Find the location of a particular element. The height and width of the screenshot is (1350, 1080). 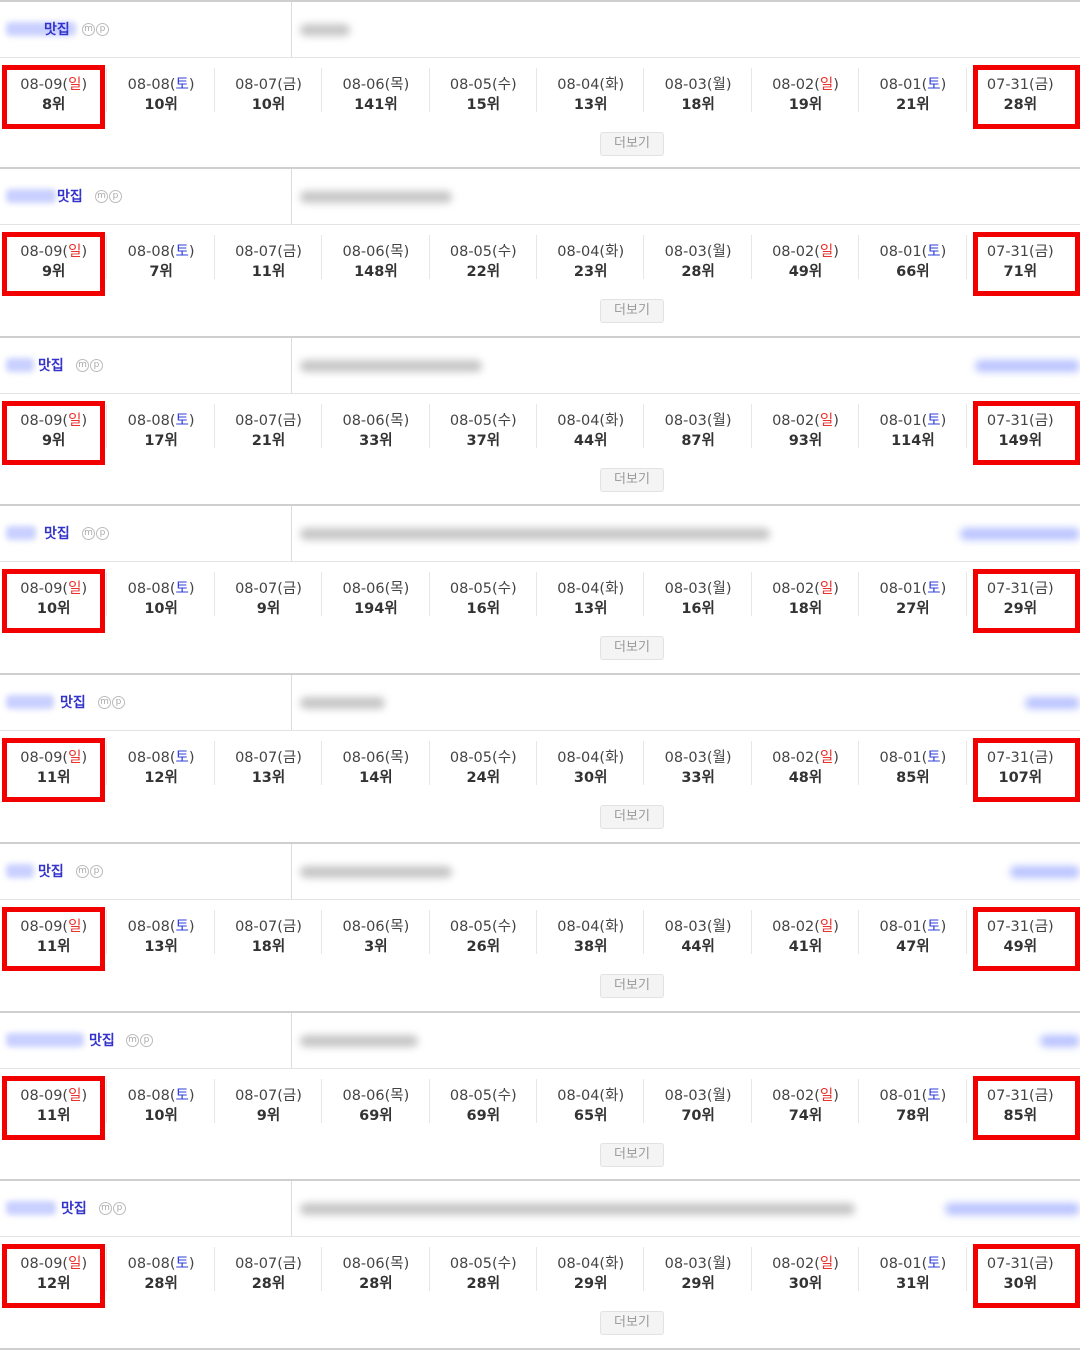

header-divider is located at coordinates (291, 871).